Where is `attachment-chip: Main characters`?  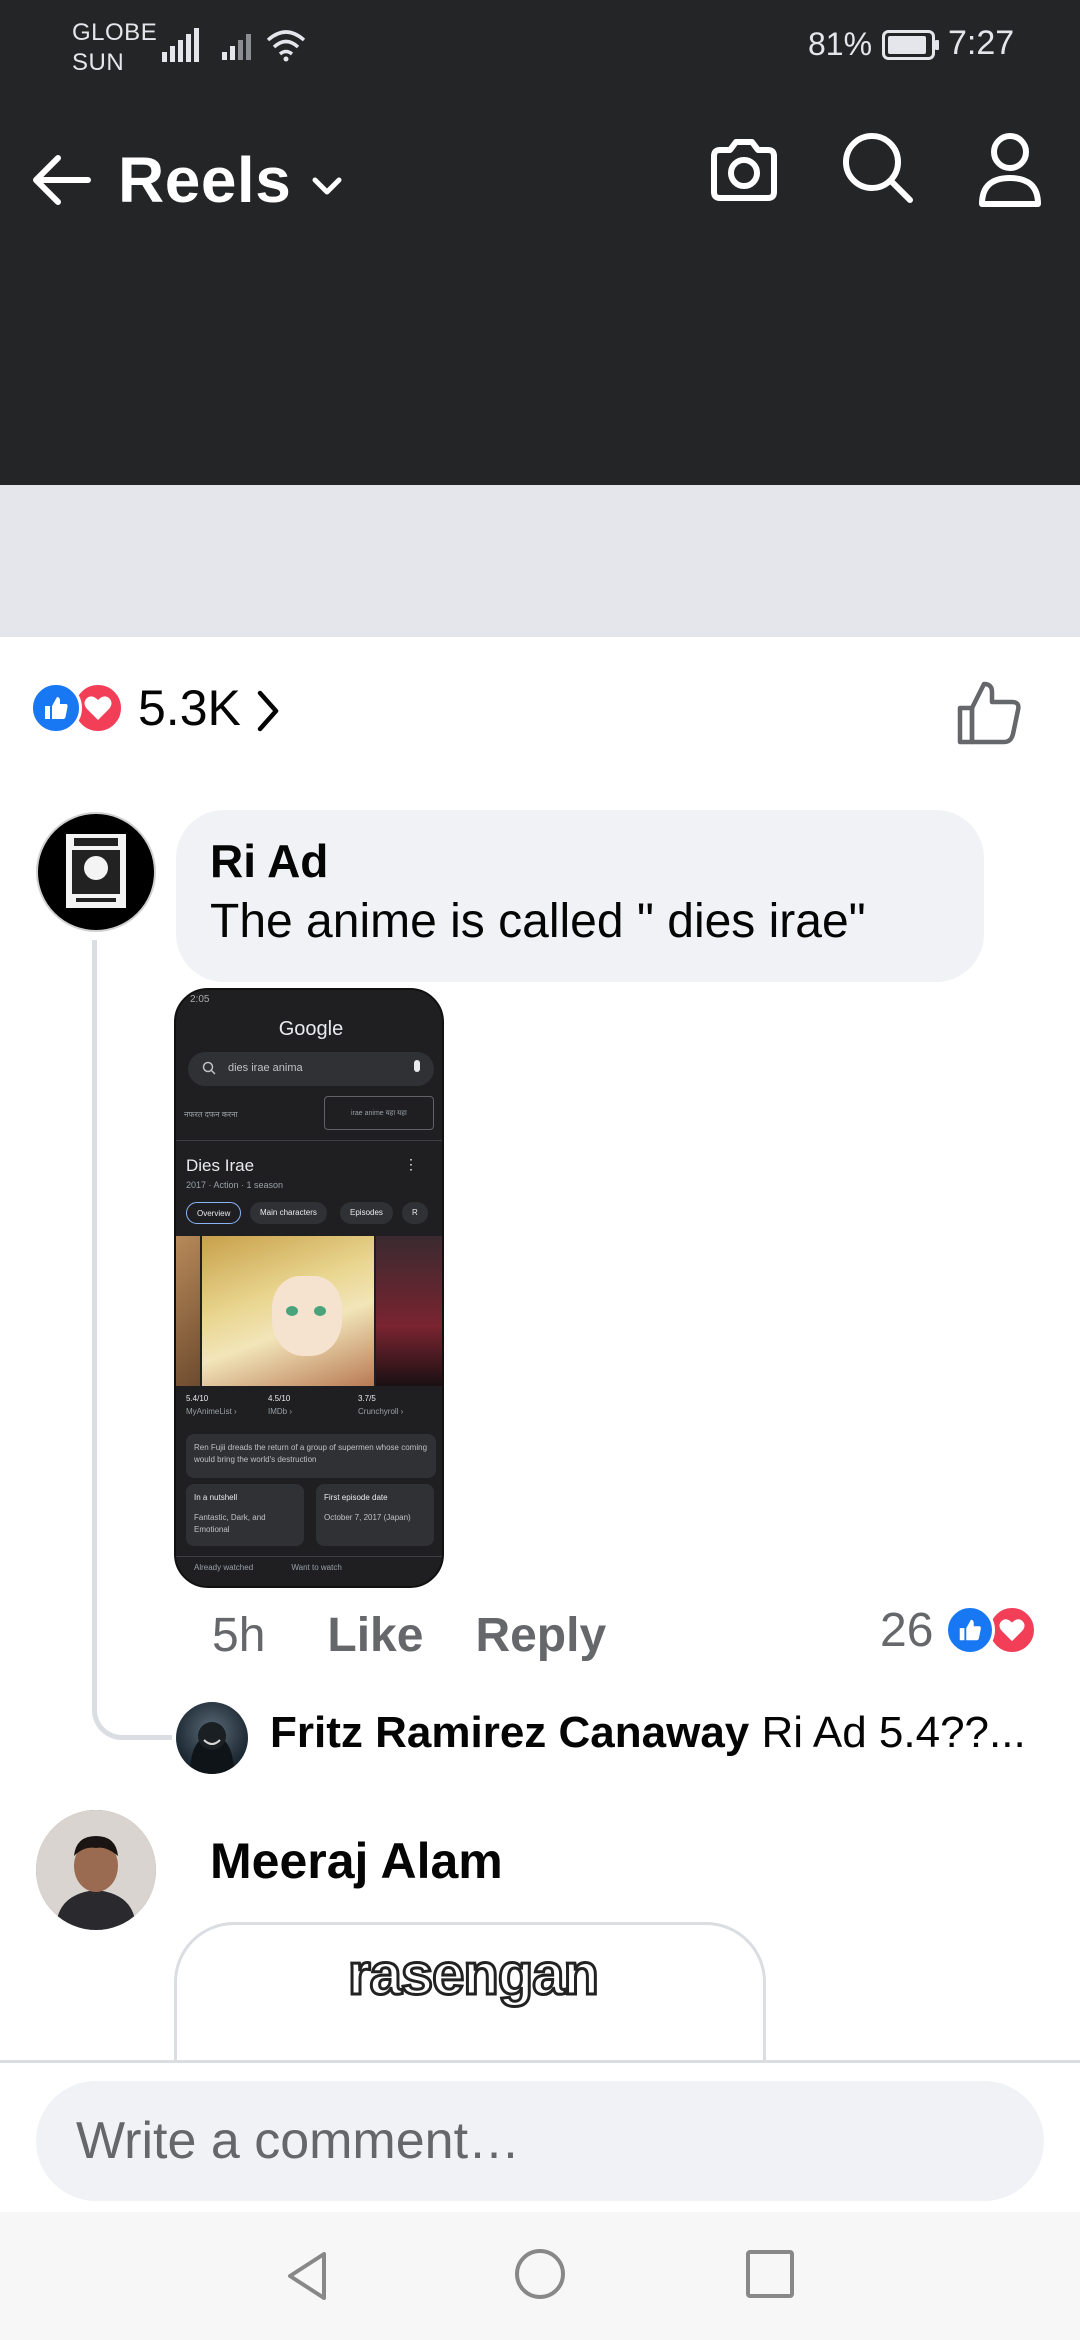
attachment-chip: Main characters is located at coordinates (288, 1213).